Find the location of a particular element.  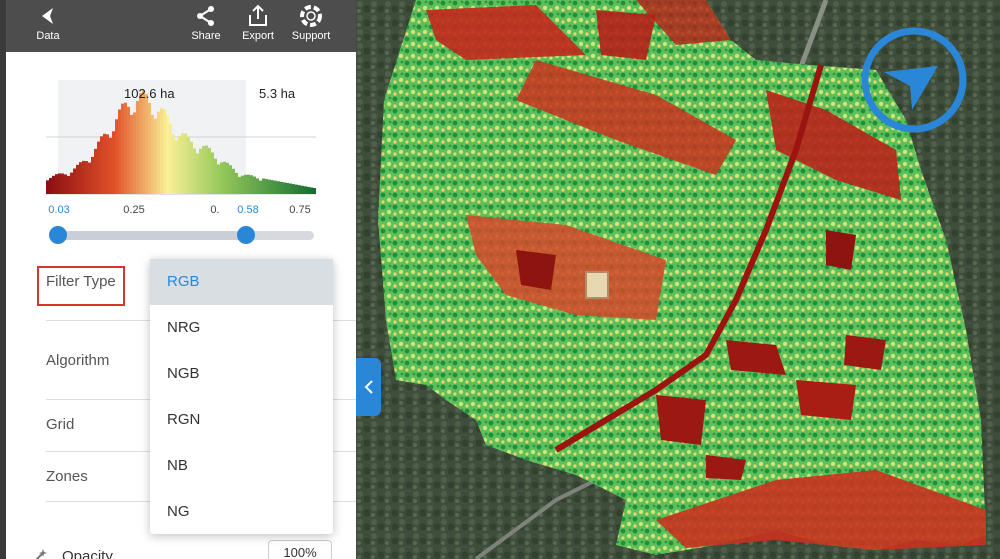

back-button: Data is located at coordinates (48, 26).